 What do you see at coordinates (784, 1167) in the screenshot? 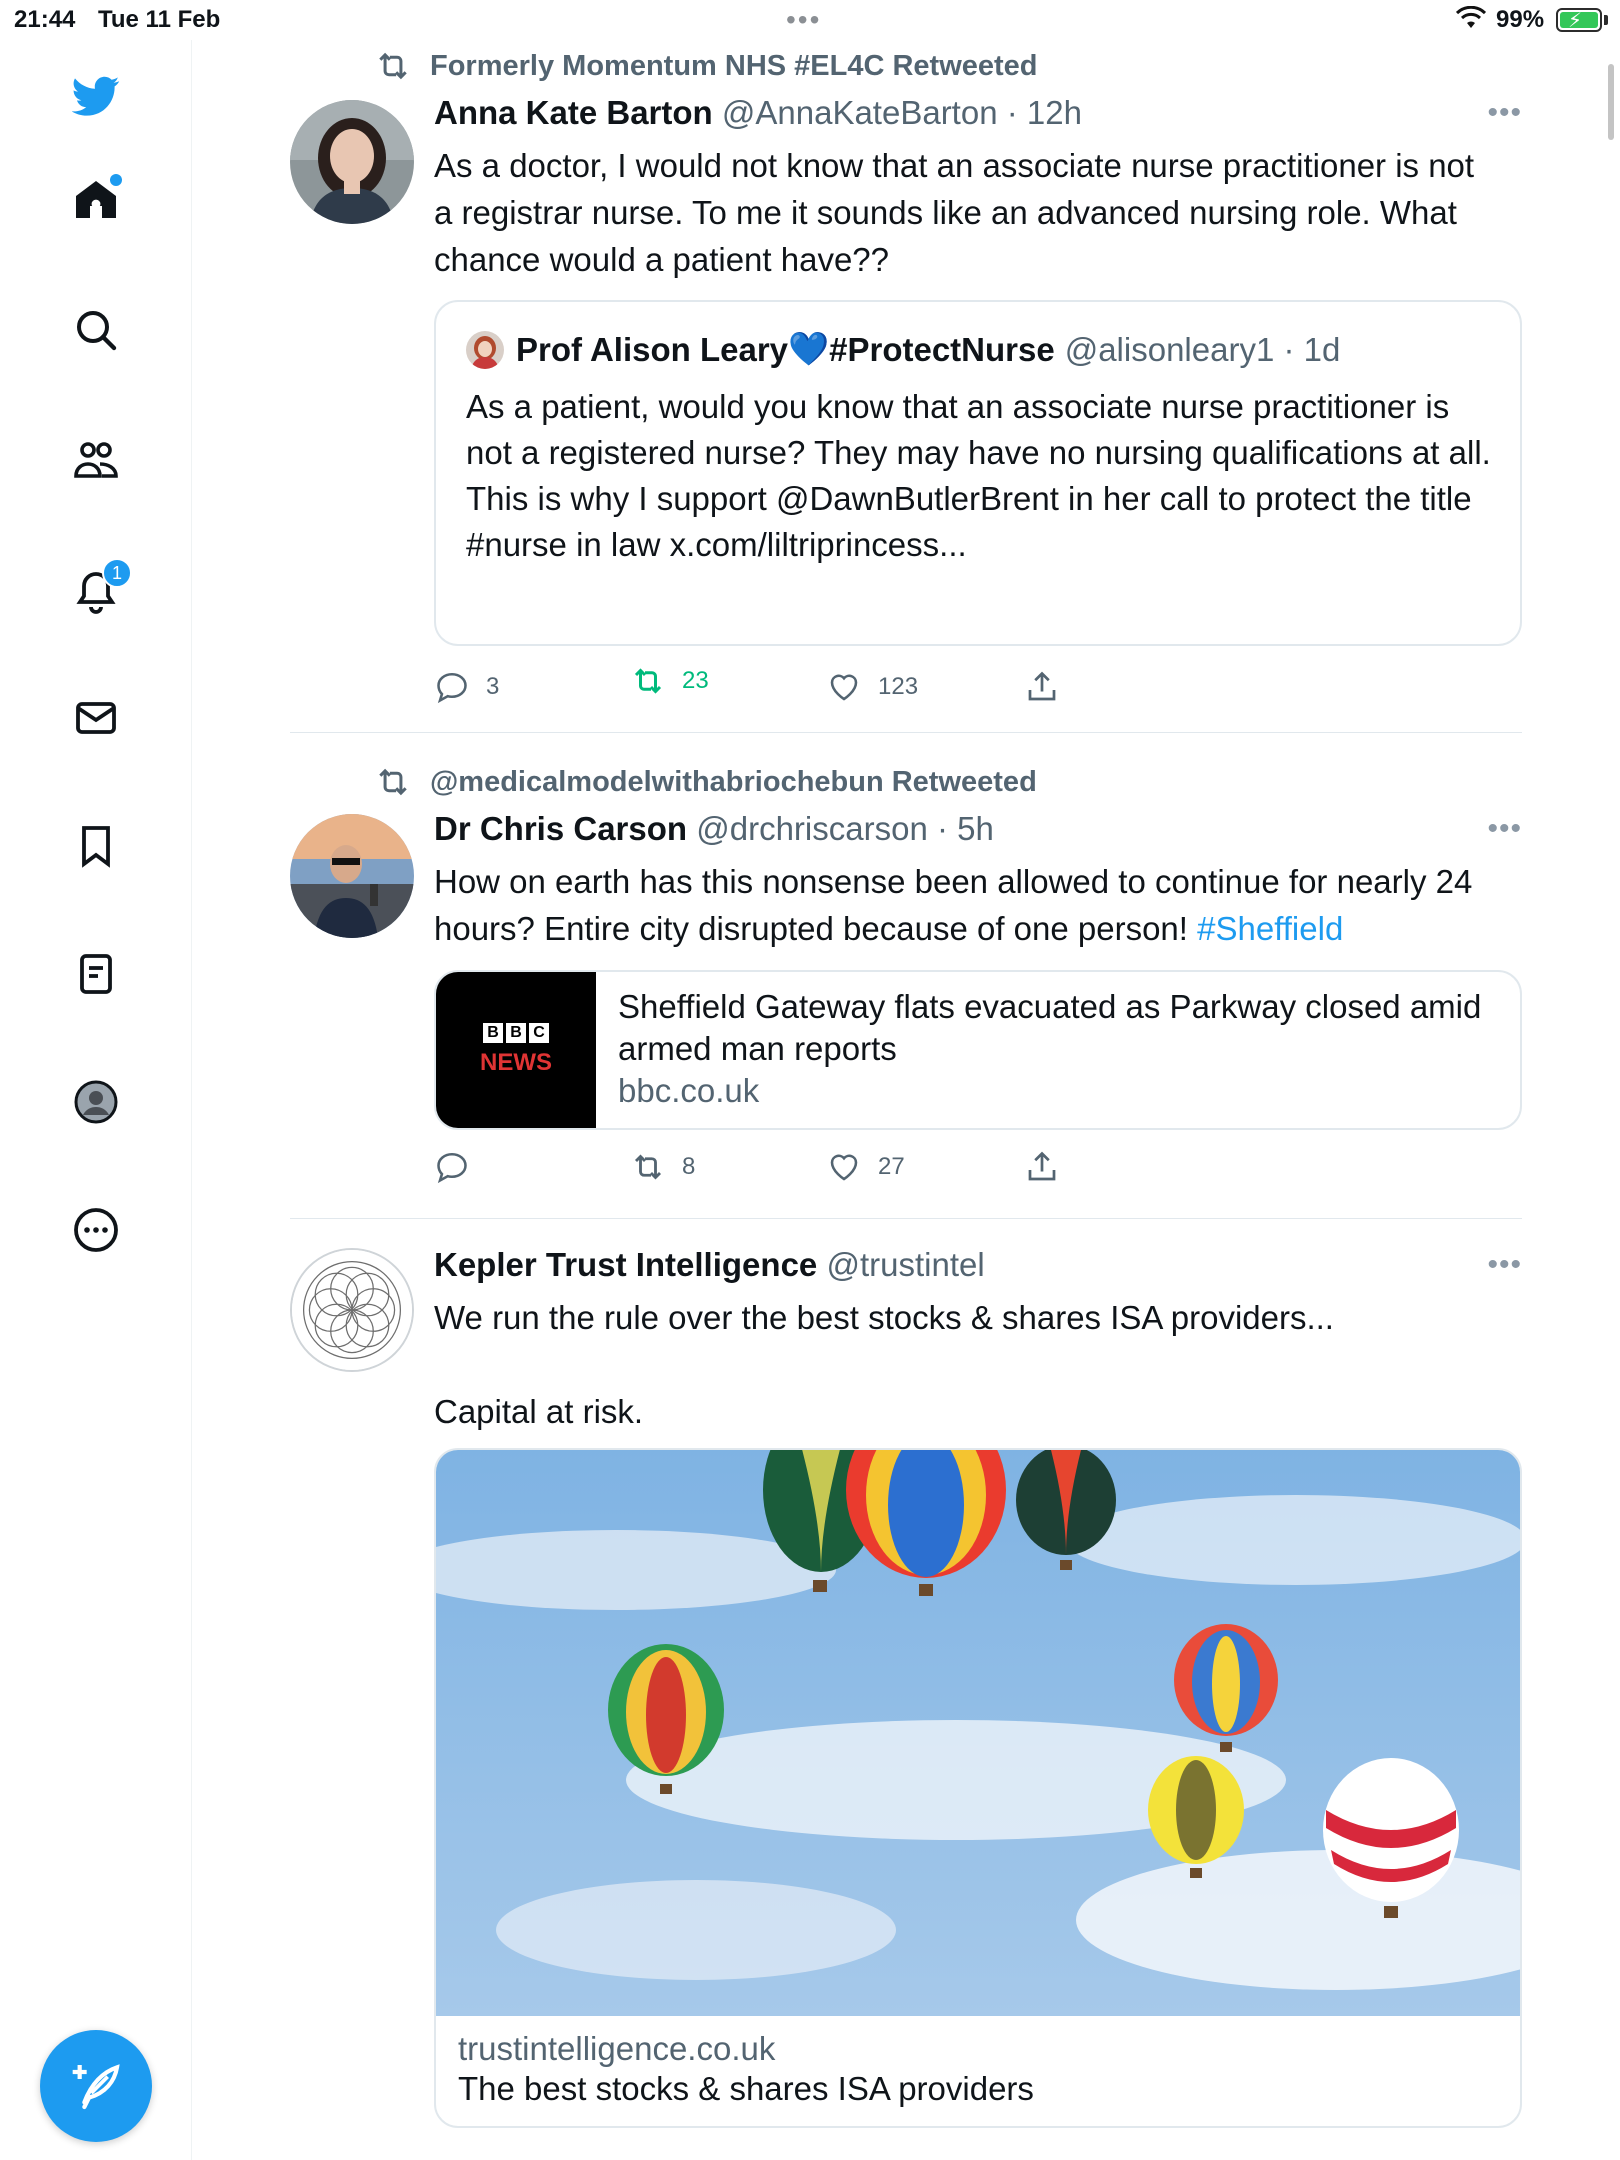
I see `tweet-actions: 8 27` at bounding box center [784, 1167].